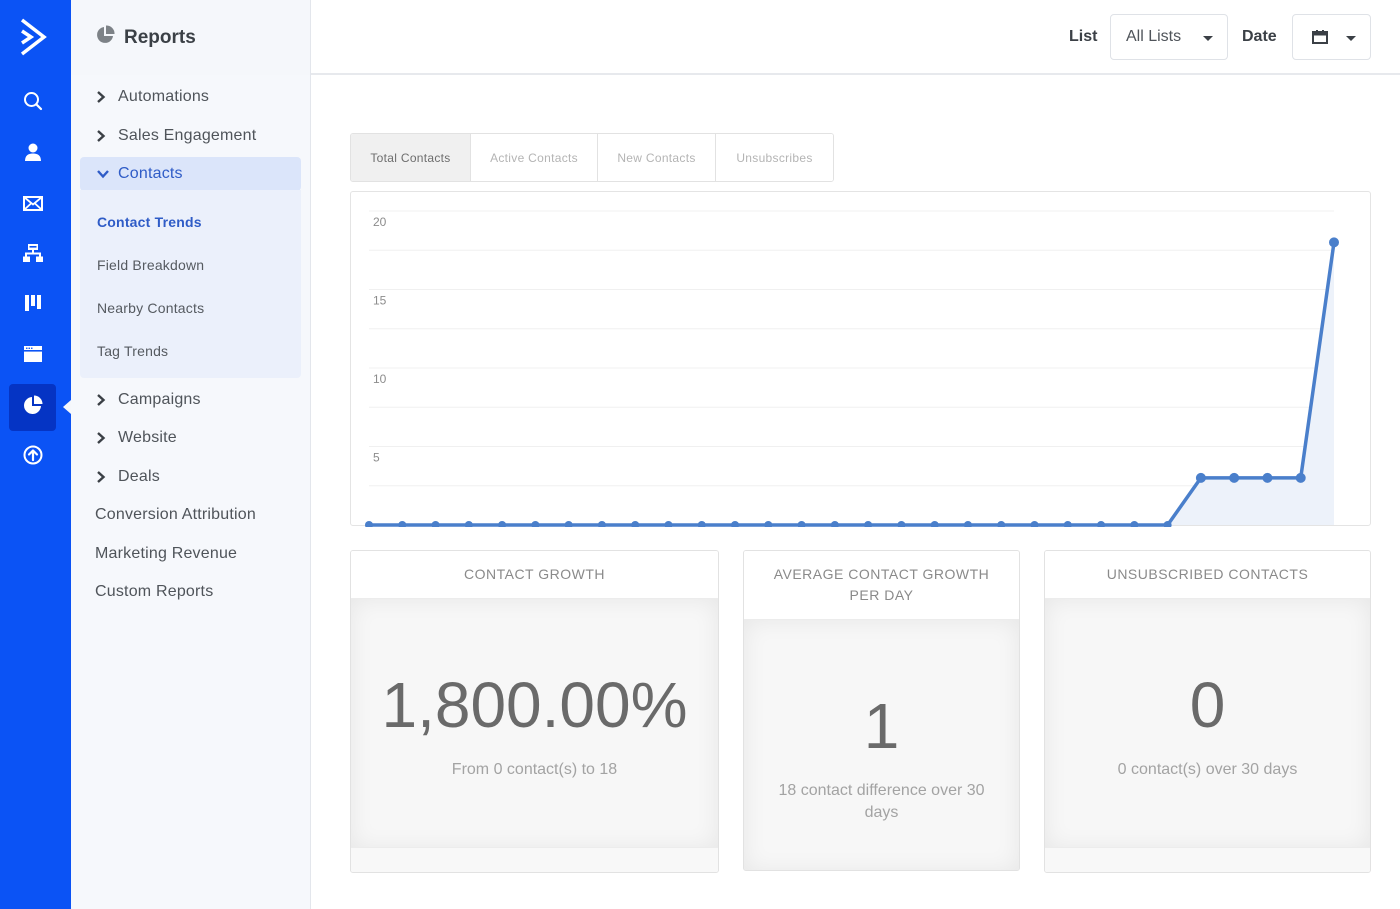 Image resolution: width=1400 pixels, height=909 pixels. I want to click on card-title: CONTACT GROWTH, so click(534, 575).